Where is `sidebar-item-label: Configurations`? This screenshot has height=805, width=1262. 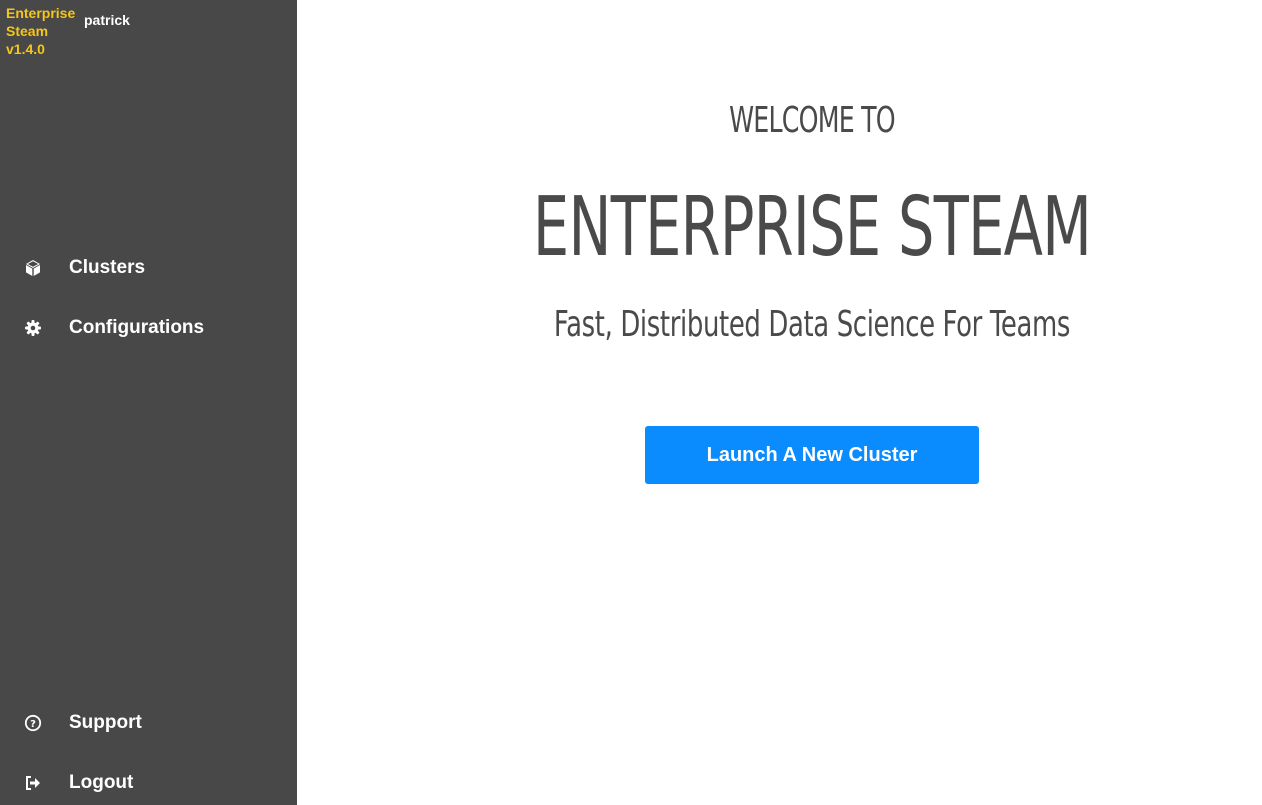
sidebar-item-label: Configurations is located at coordinates (137, 327).